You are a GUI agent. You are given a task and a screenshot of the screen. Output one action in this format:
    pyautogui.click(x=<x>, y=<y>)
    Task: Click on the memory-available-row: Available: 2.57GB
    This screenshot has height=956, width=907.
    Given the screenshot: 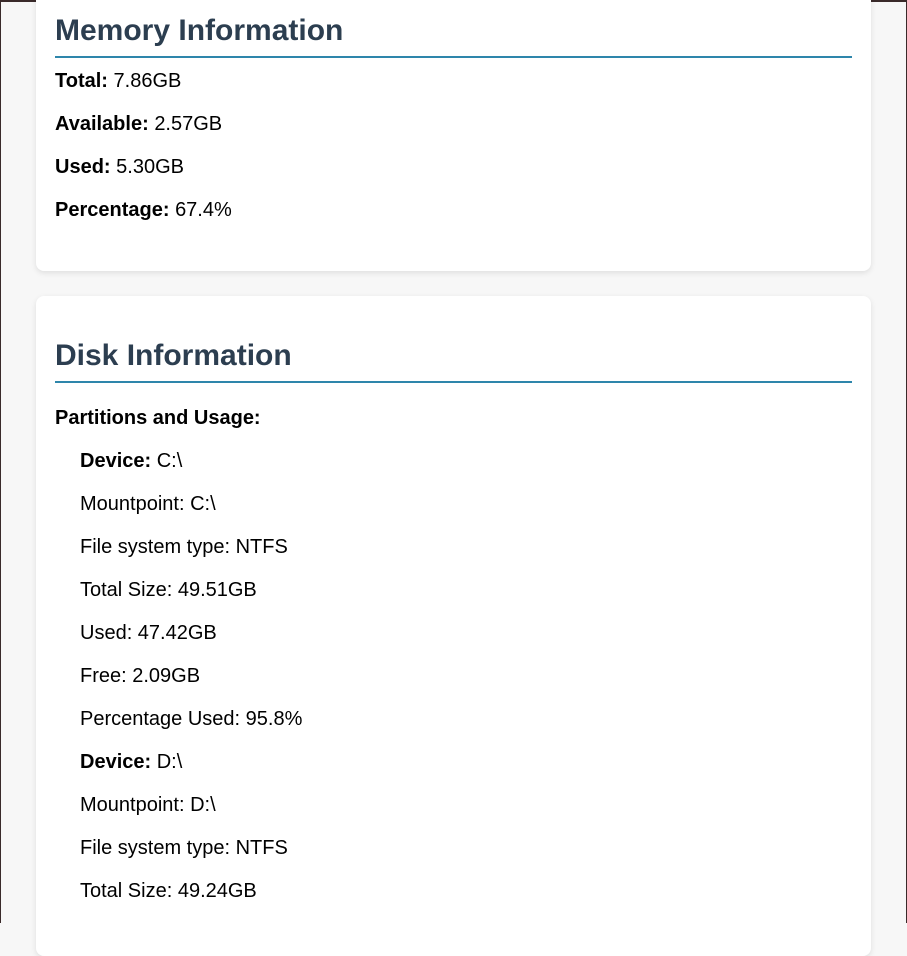 What is the action you would take?
    pyautogui.click(x=138, y=124)
    